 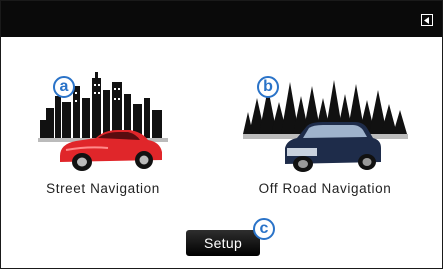 I want to click on marker-b-badge: b, so click(x=268, y=87).